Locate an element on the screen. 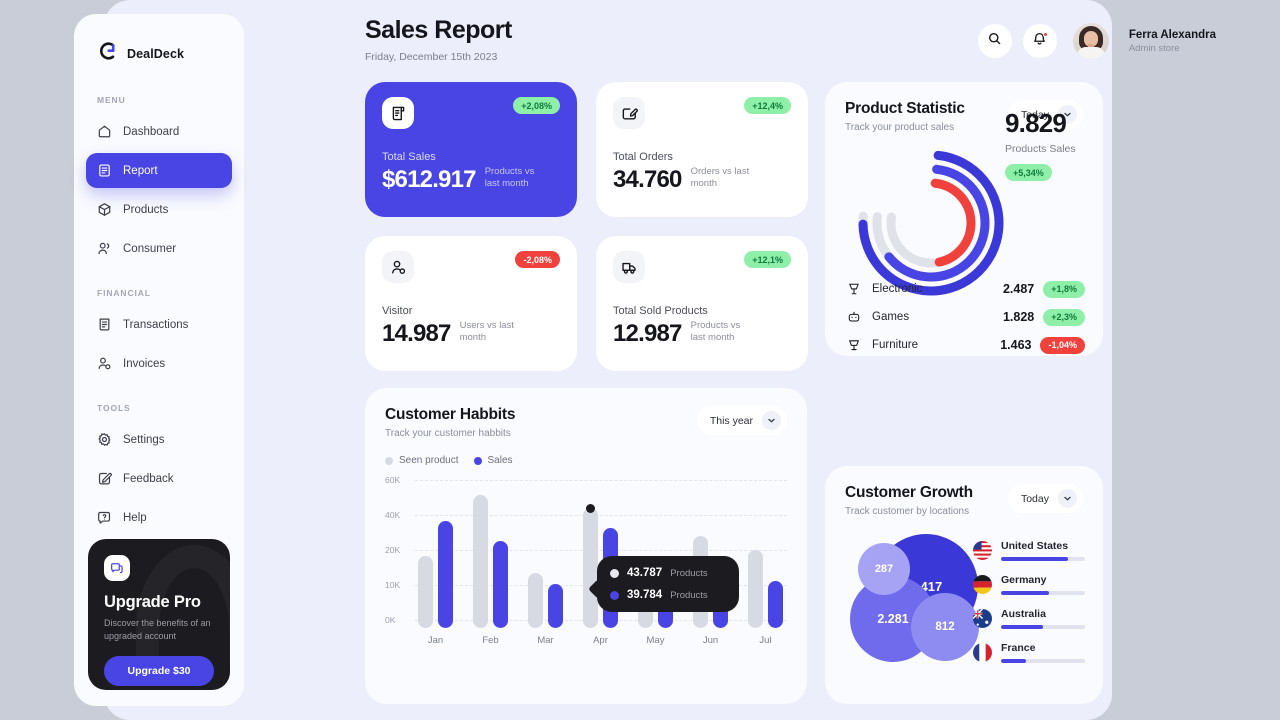 Image resolution: width=1280 pixels, height=720 pixels. tooltip-value: 39.784 is located at coordinates (645, 595).